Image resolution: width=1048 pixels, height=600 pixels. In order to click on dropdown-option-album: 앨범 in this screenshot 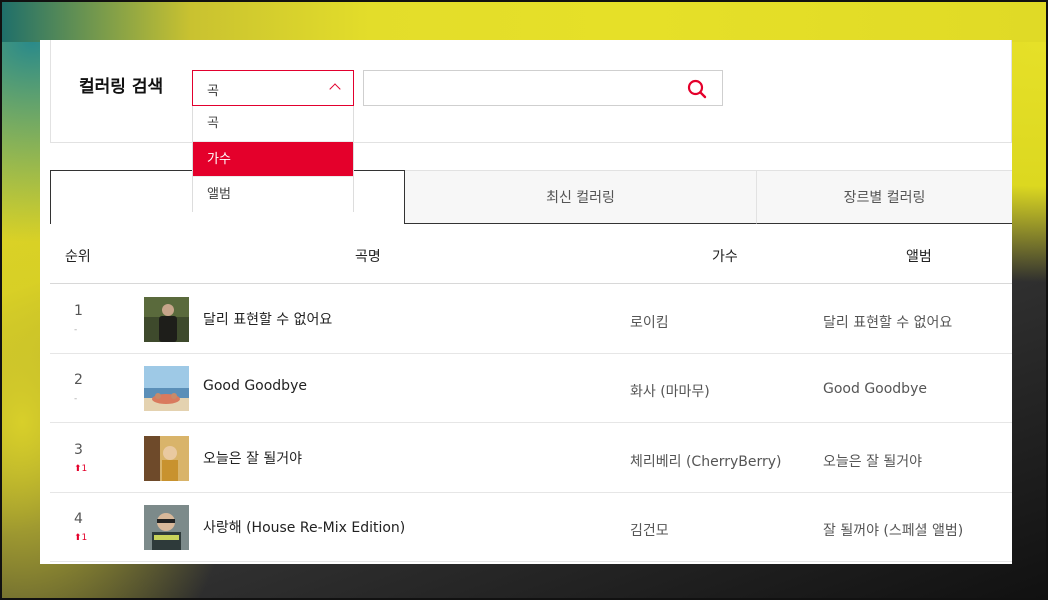, I will do `click(273, 193)`.